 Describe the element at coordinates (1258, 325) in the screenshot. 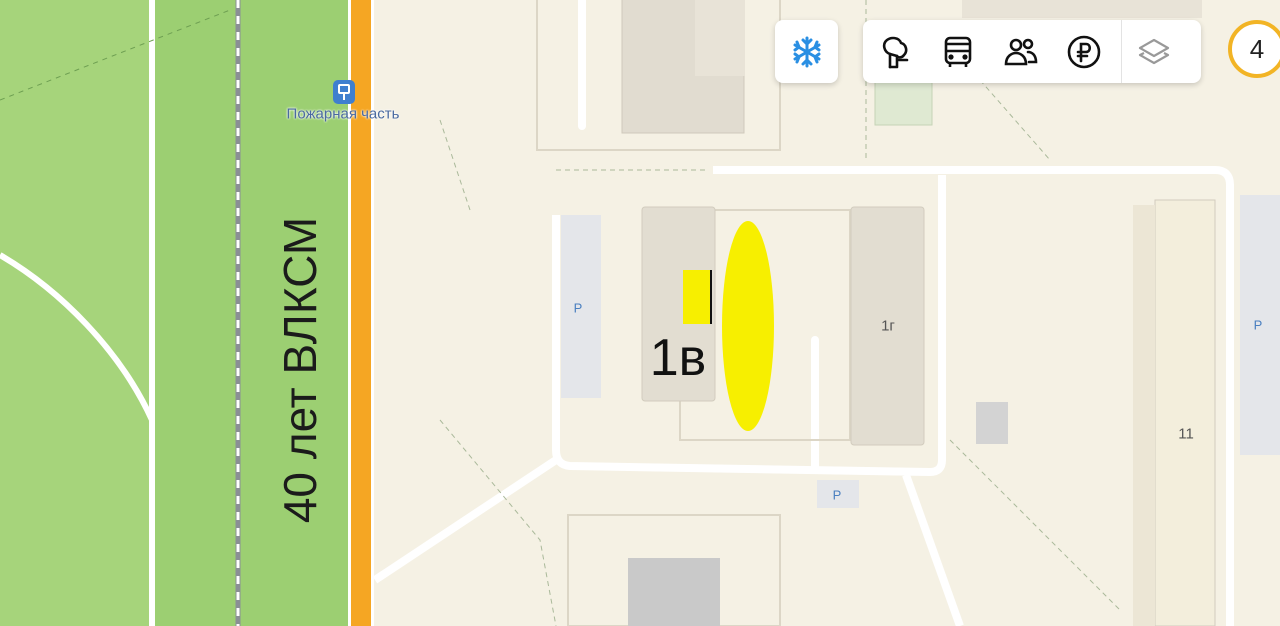

I see `parking-label-east: P` at that location.